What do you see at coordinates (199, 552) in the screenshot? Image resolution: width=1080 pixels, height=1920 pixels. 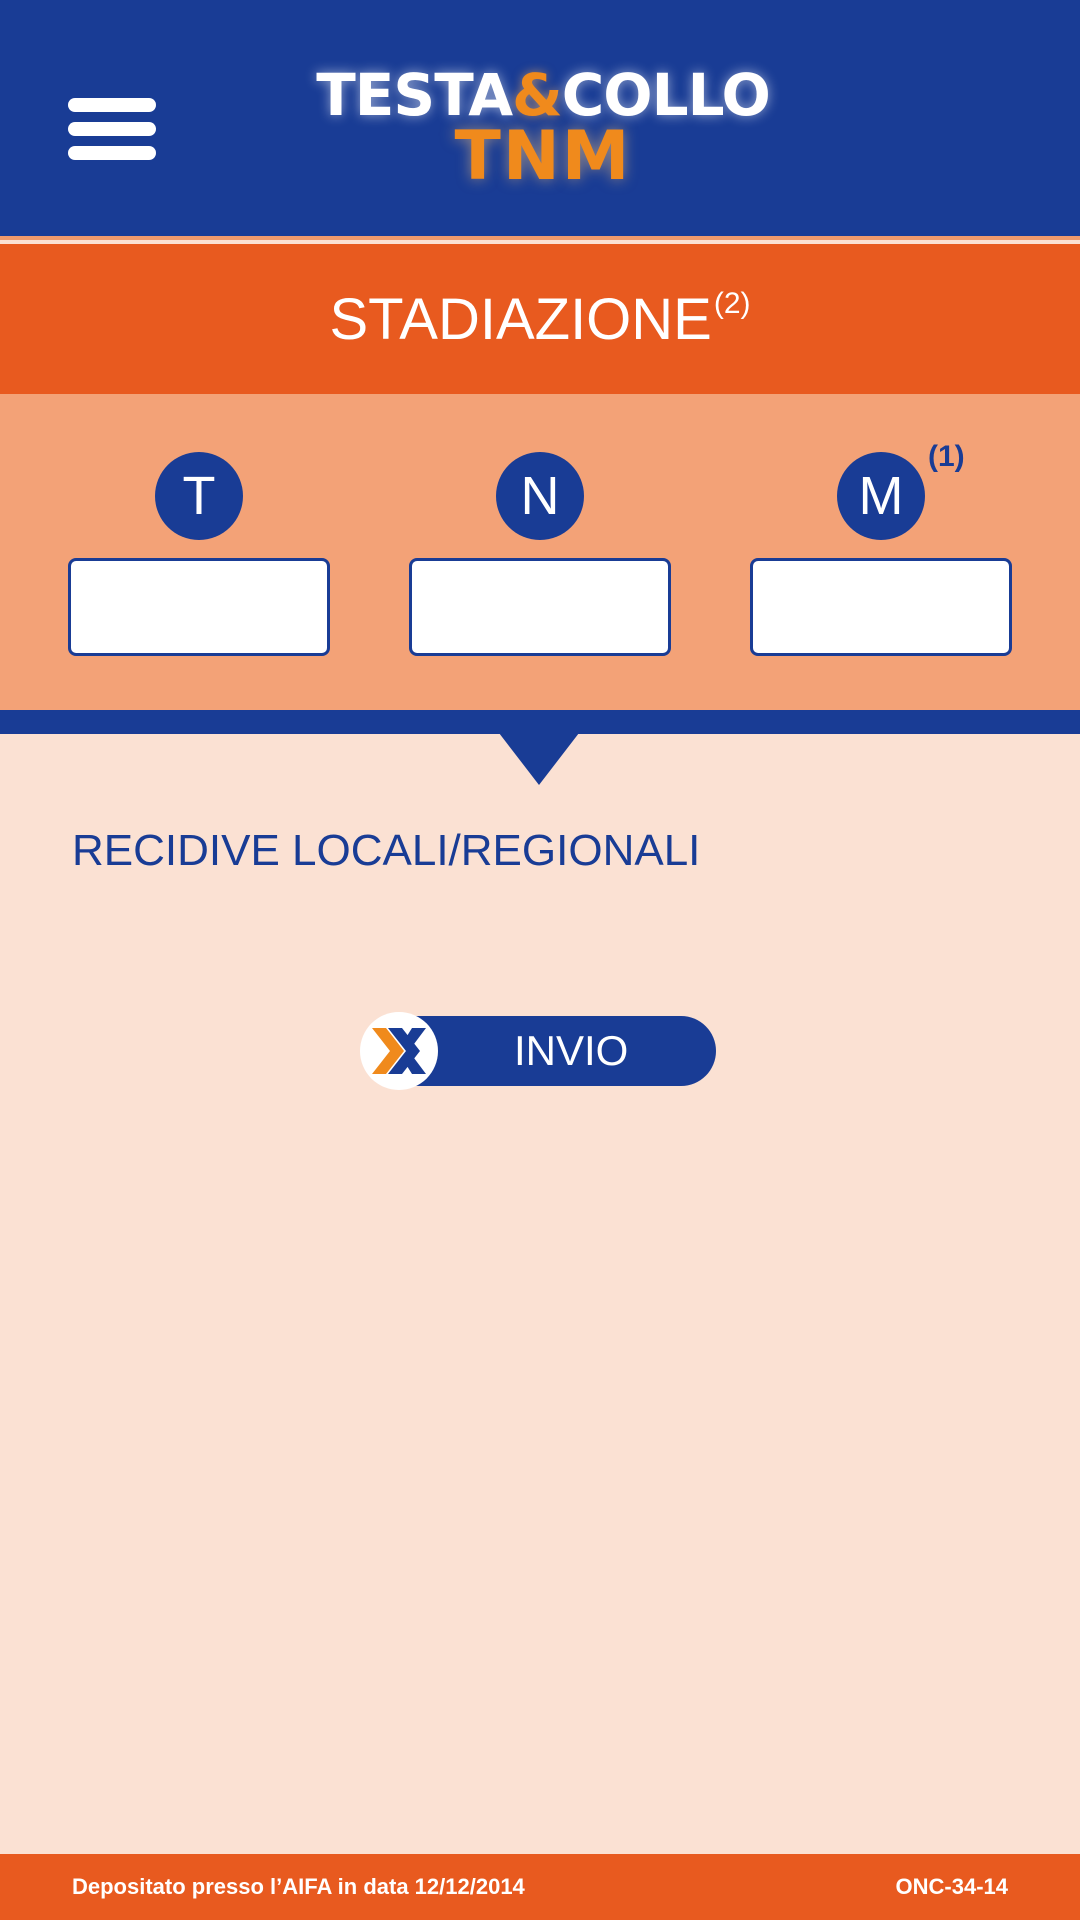 I see `tnm-column-t: T` at bounding box center [199, 552].